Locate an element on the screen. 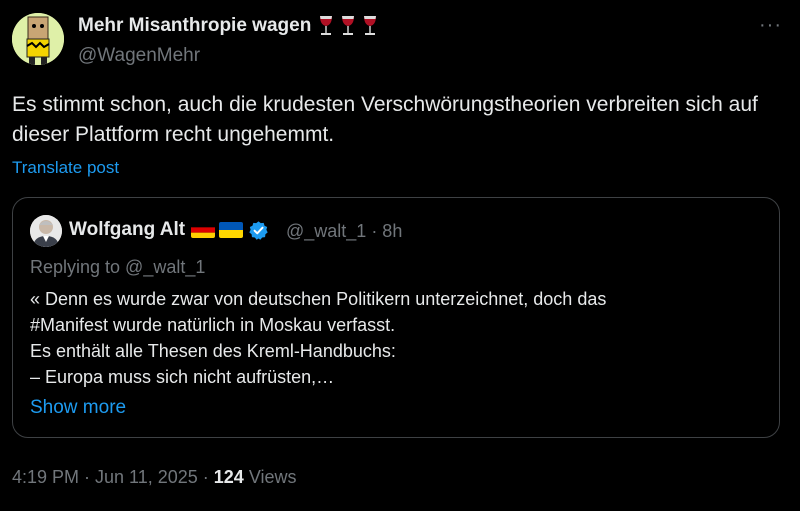 The width and height of the screenshot is (800, 511). views-label: Views is located at coordinates (270, 477).